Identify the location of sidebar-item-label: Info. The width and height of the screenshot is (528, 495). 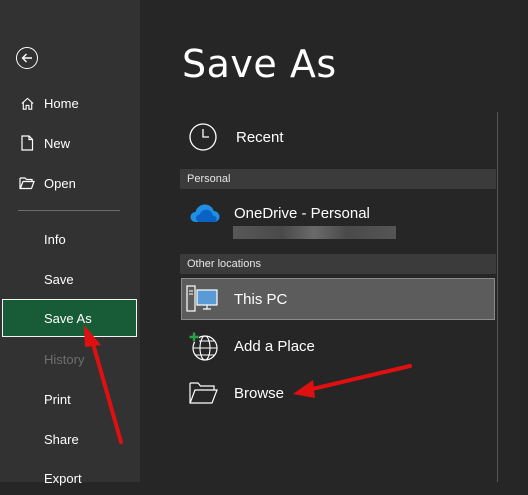
(55, 239).